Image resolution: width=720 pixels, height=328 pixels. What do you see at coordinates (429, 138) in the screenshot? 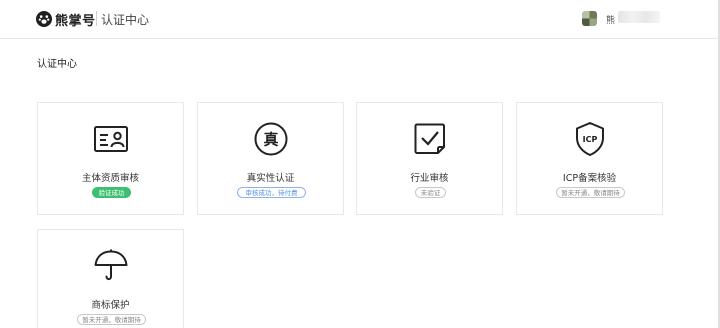
I see `checkbox-icon` at bounding box center [429, 138].